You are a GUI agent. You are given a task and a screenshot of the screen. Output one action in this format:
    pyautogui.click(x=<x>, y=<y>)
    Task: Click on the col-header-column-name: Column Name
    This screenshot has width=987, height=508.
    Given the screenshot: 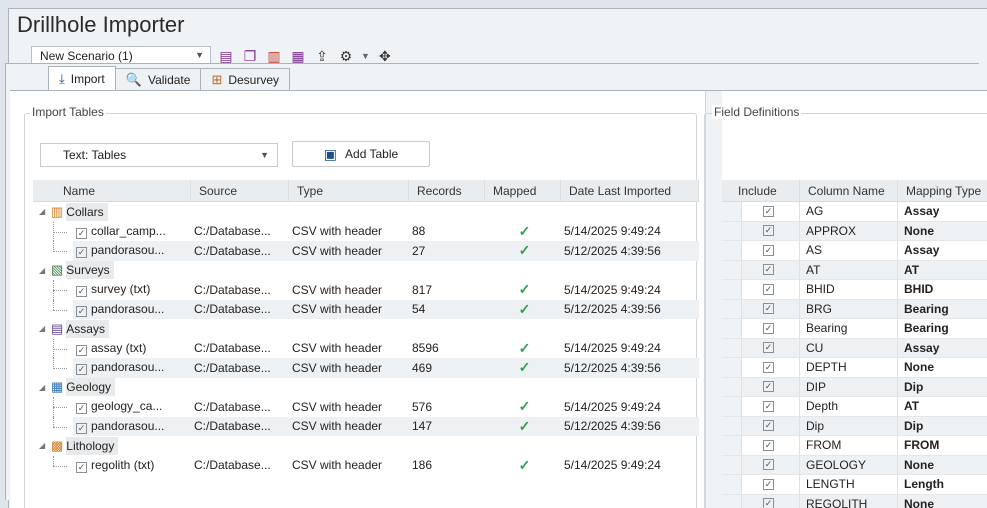 What is the action you would take?
    pyautogui.click(x=849, y=190)
    